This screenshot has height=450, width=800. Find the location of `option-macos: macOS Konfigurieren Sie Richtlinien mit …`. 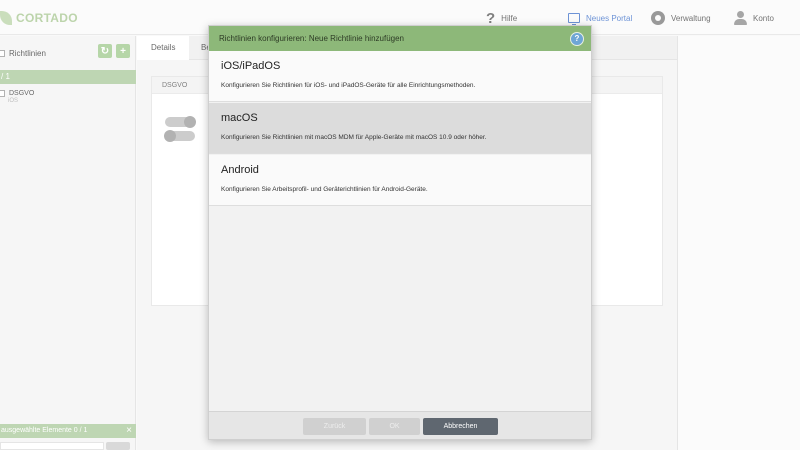

option-macos: macOS Konfigurieren Sie Richtlinien mit … is located at coordinates (400, 128).